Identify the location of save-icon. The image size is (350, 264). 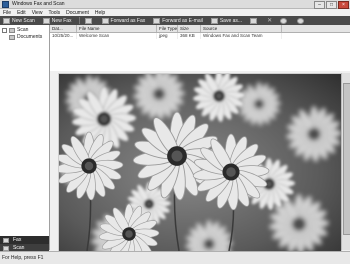
(214, 20).